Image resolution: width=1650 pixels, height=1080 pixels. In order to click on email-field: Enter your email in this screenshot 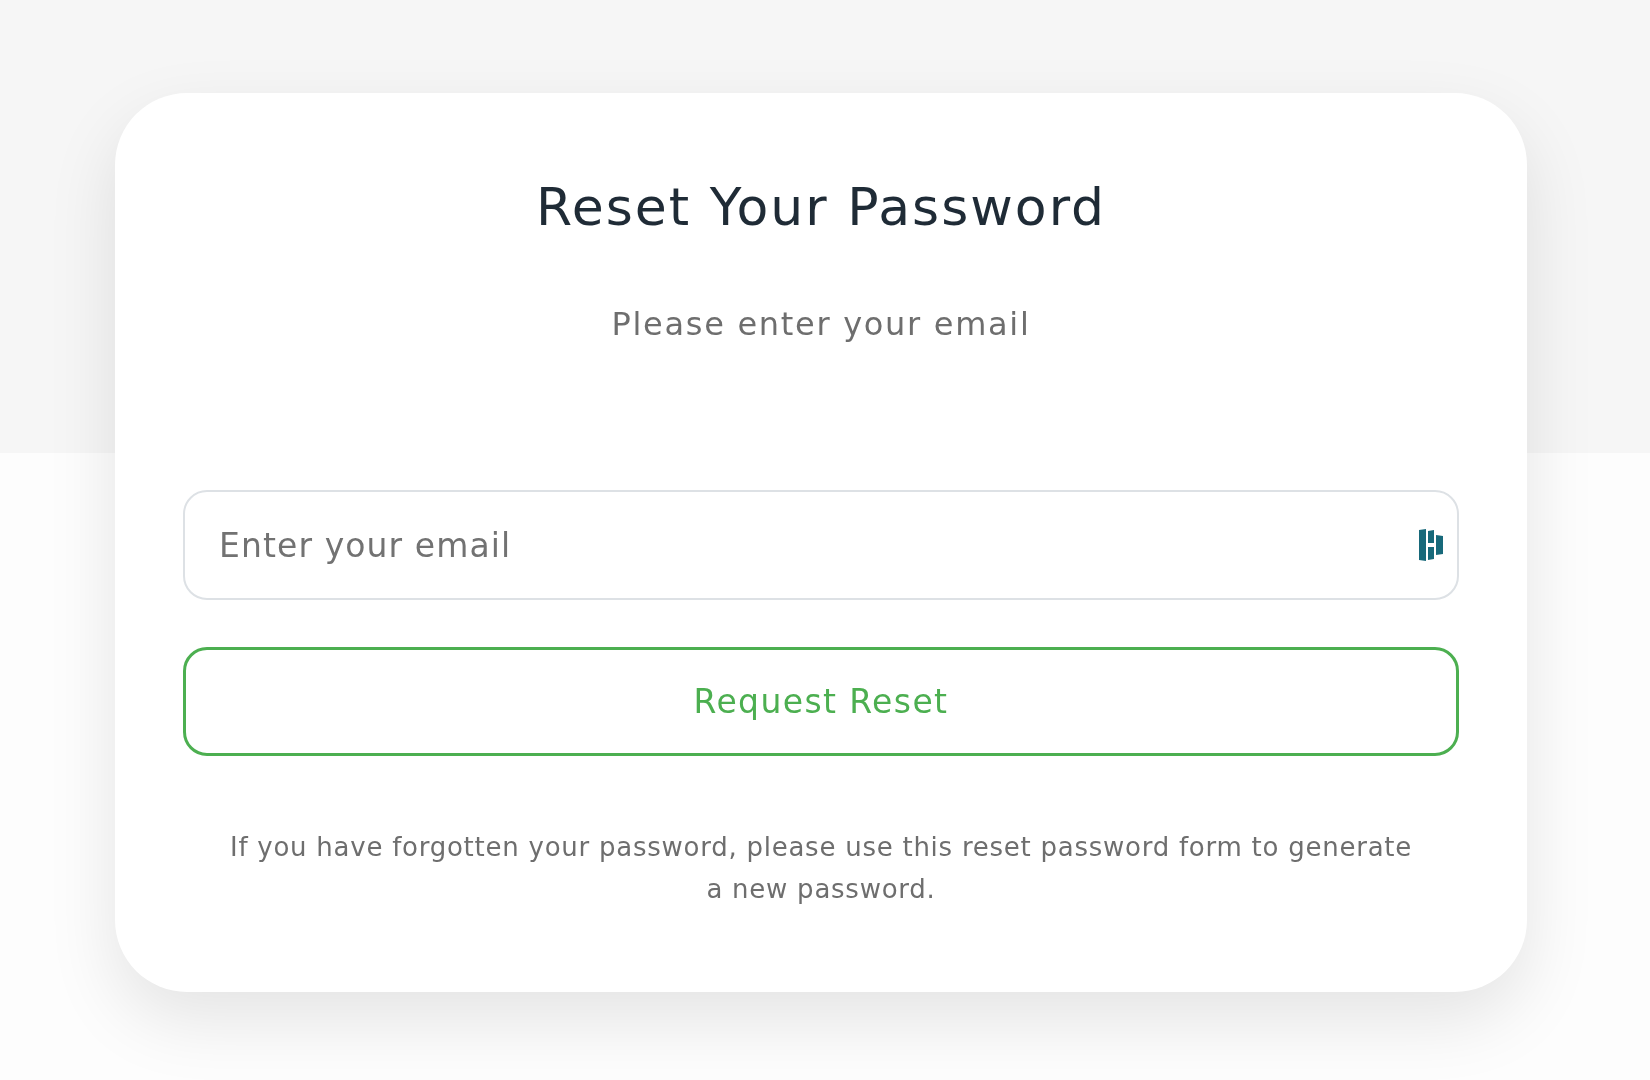, I will do `click(821, 545)`.